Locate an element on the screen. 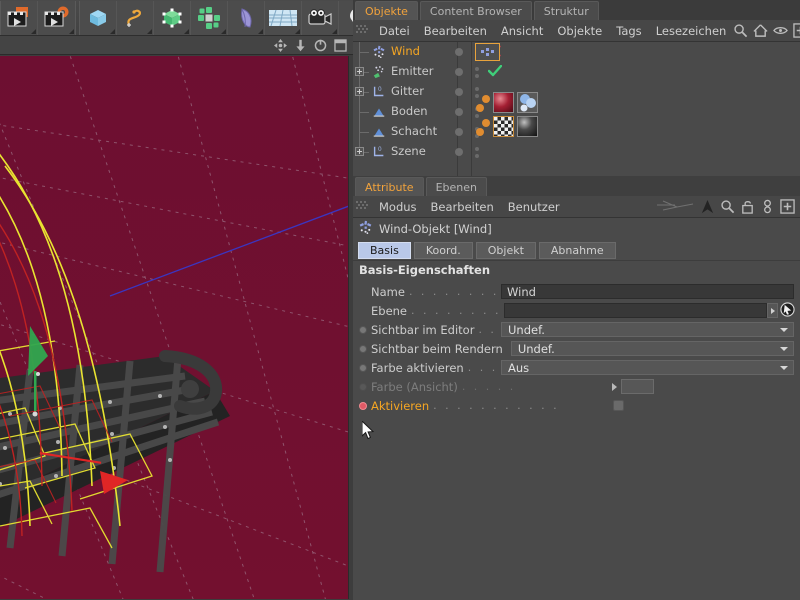 Image resolution: width=800 pixels, height=600 pixels. add-camera-button is located at coordinates (320, 17).